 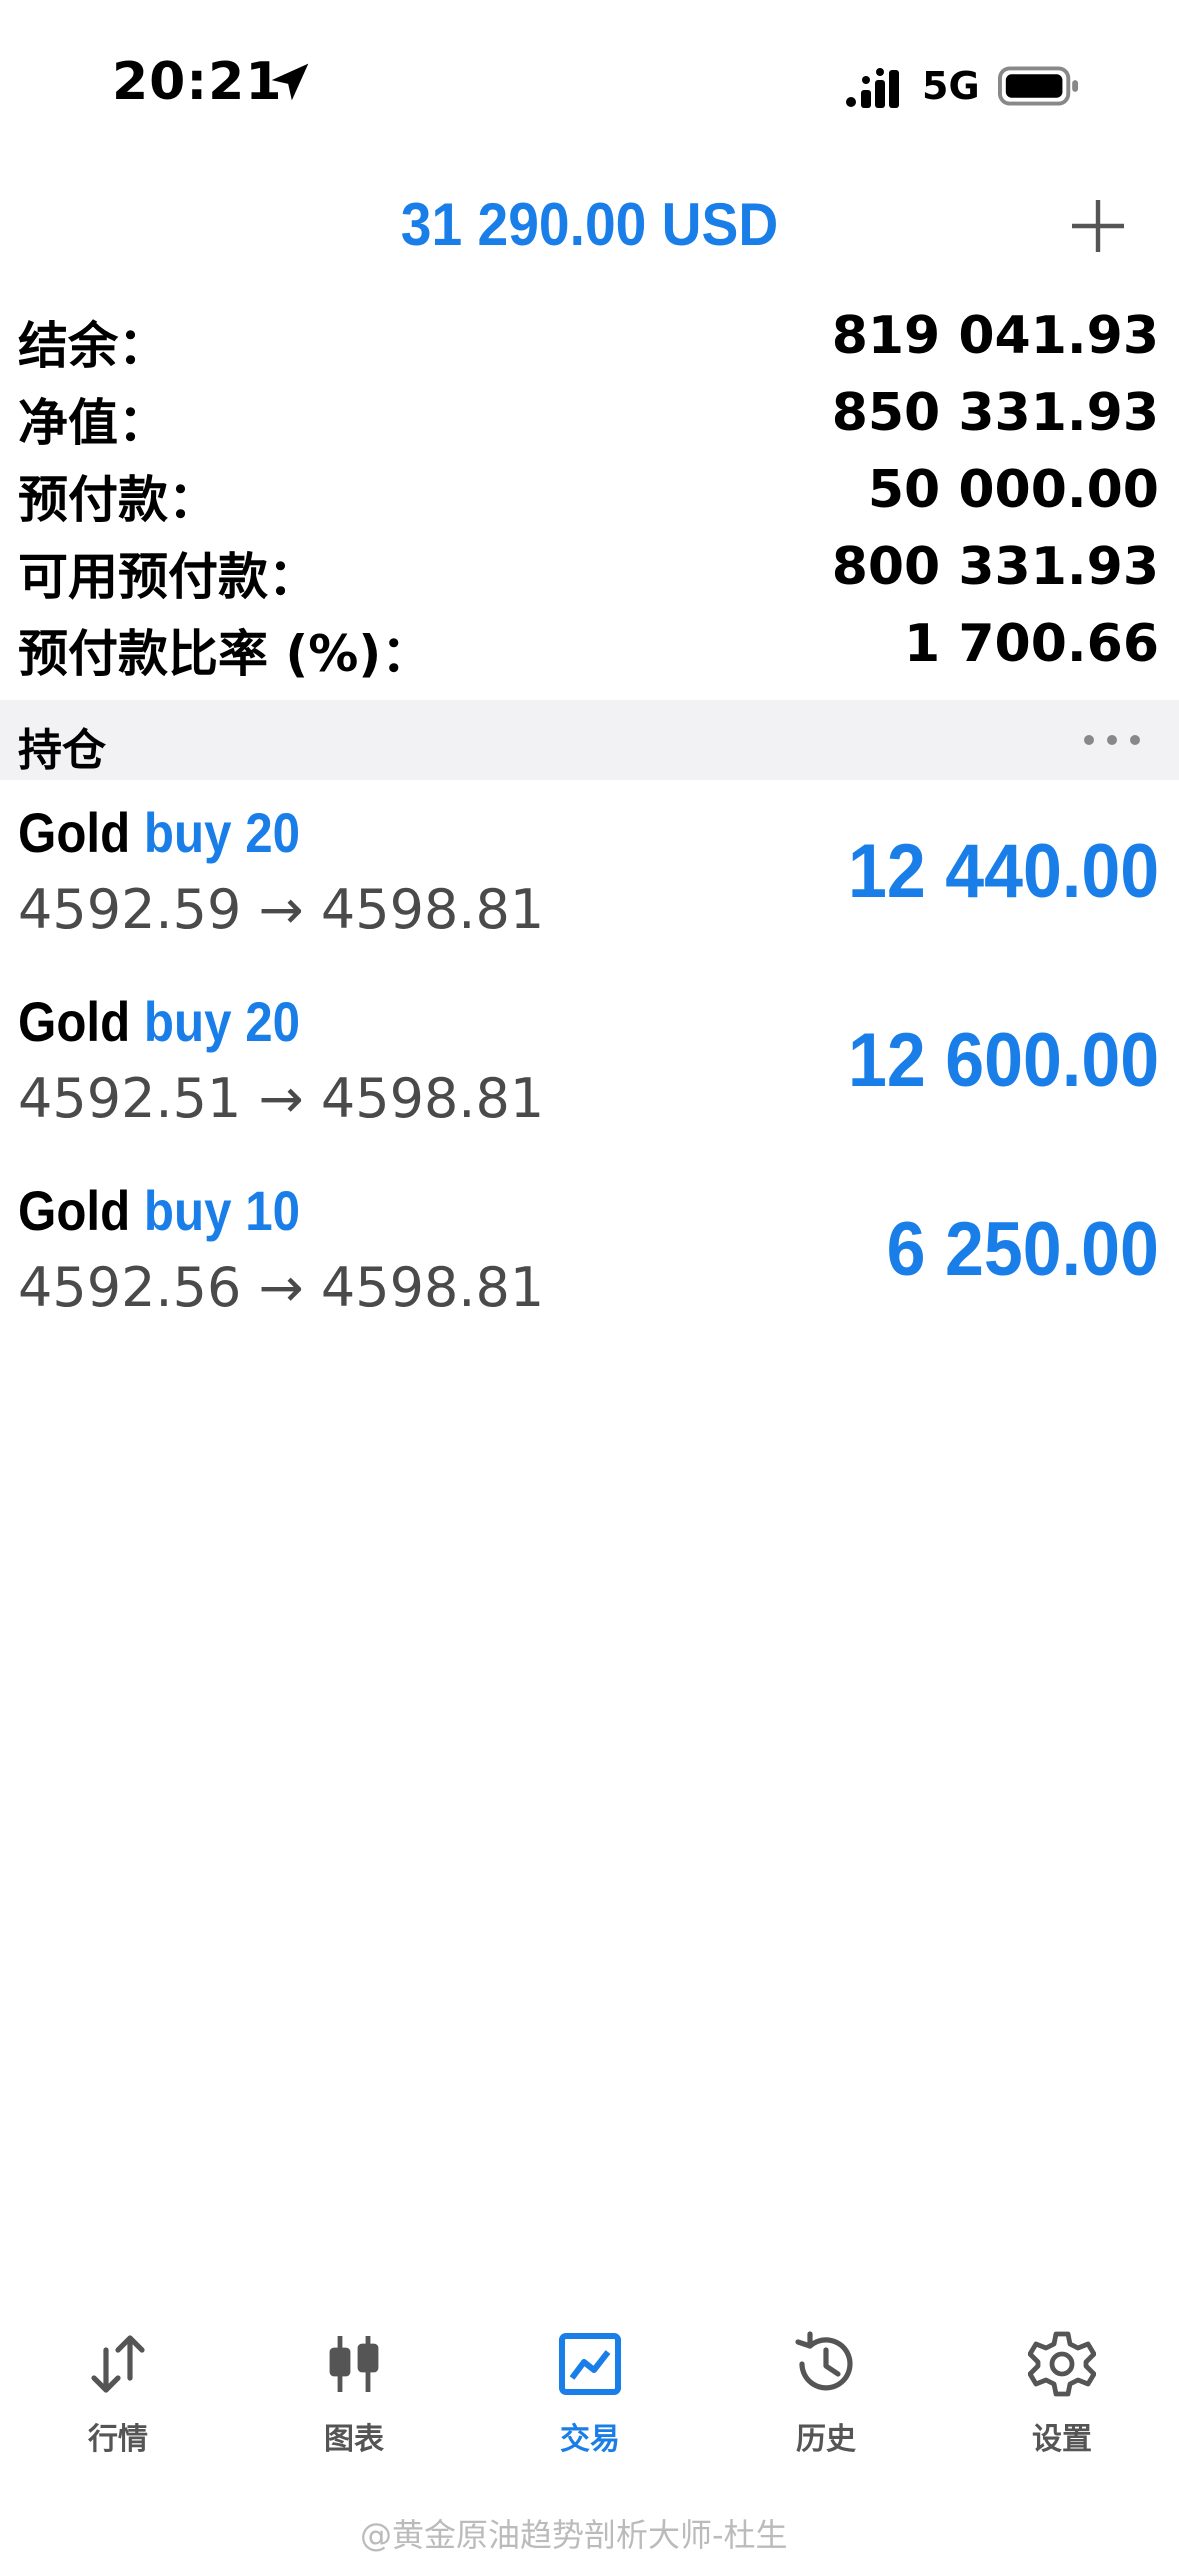 I want to click on account-row-free-margin: 可用预付款： 800 331.93, so click(x=589, y=575).